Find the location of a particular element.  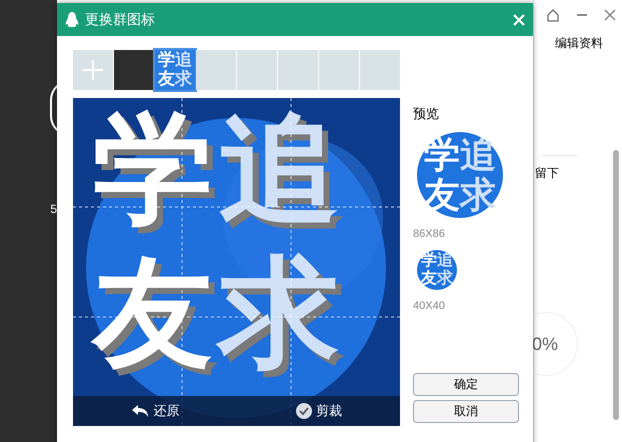

restore-button: 还原 is located at coordinates (155, 411).